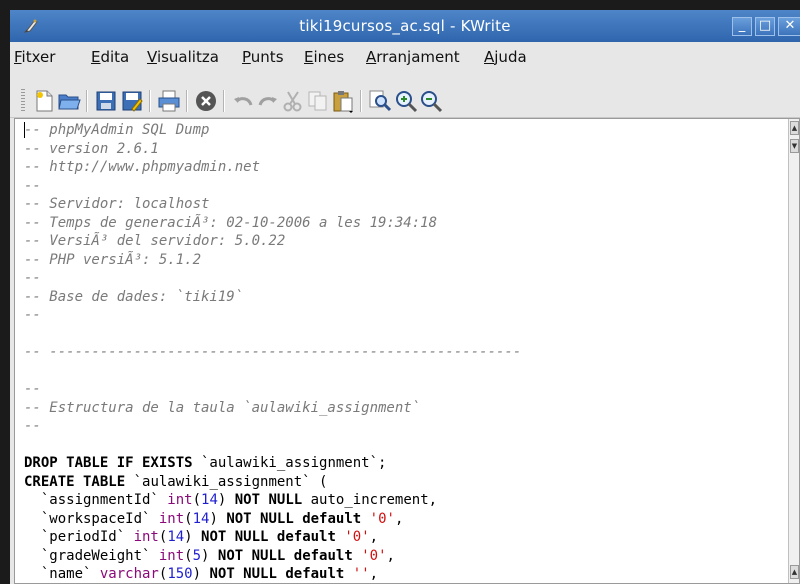 This screenshot has height=584, width=800. Describe the element at coordinates (263, 57) in the screenshot. I see `menu-punts: Punts` at that location.